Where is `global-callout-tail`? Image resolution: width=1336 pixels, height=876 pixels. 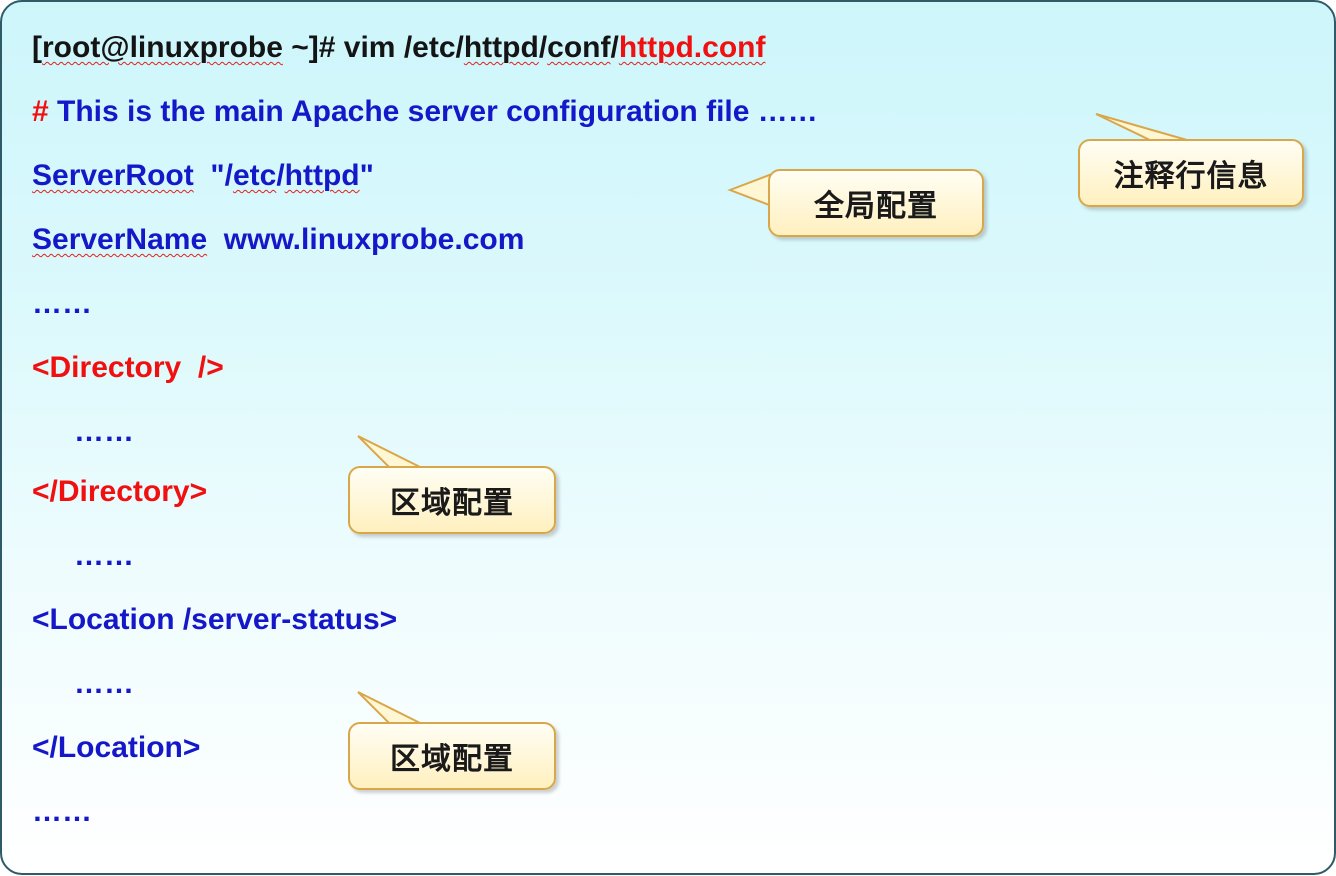 global-callout-tail is located at coordinates (750, 190).